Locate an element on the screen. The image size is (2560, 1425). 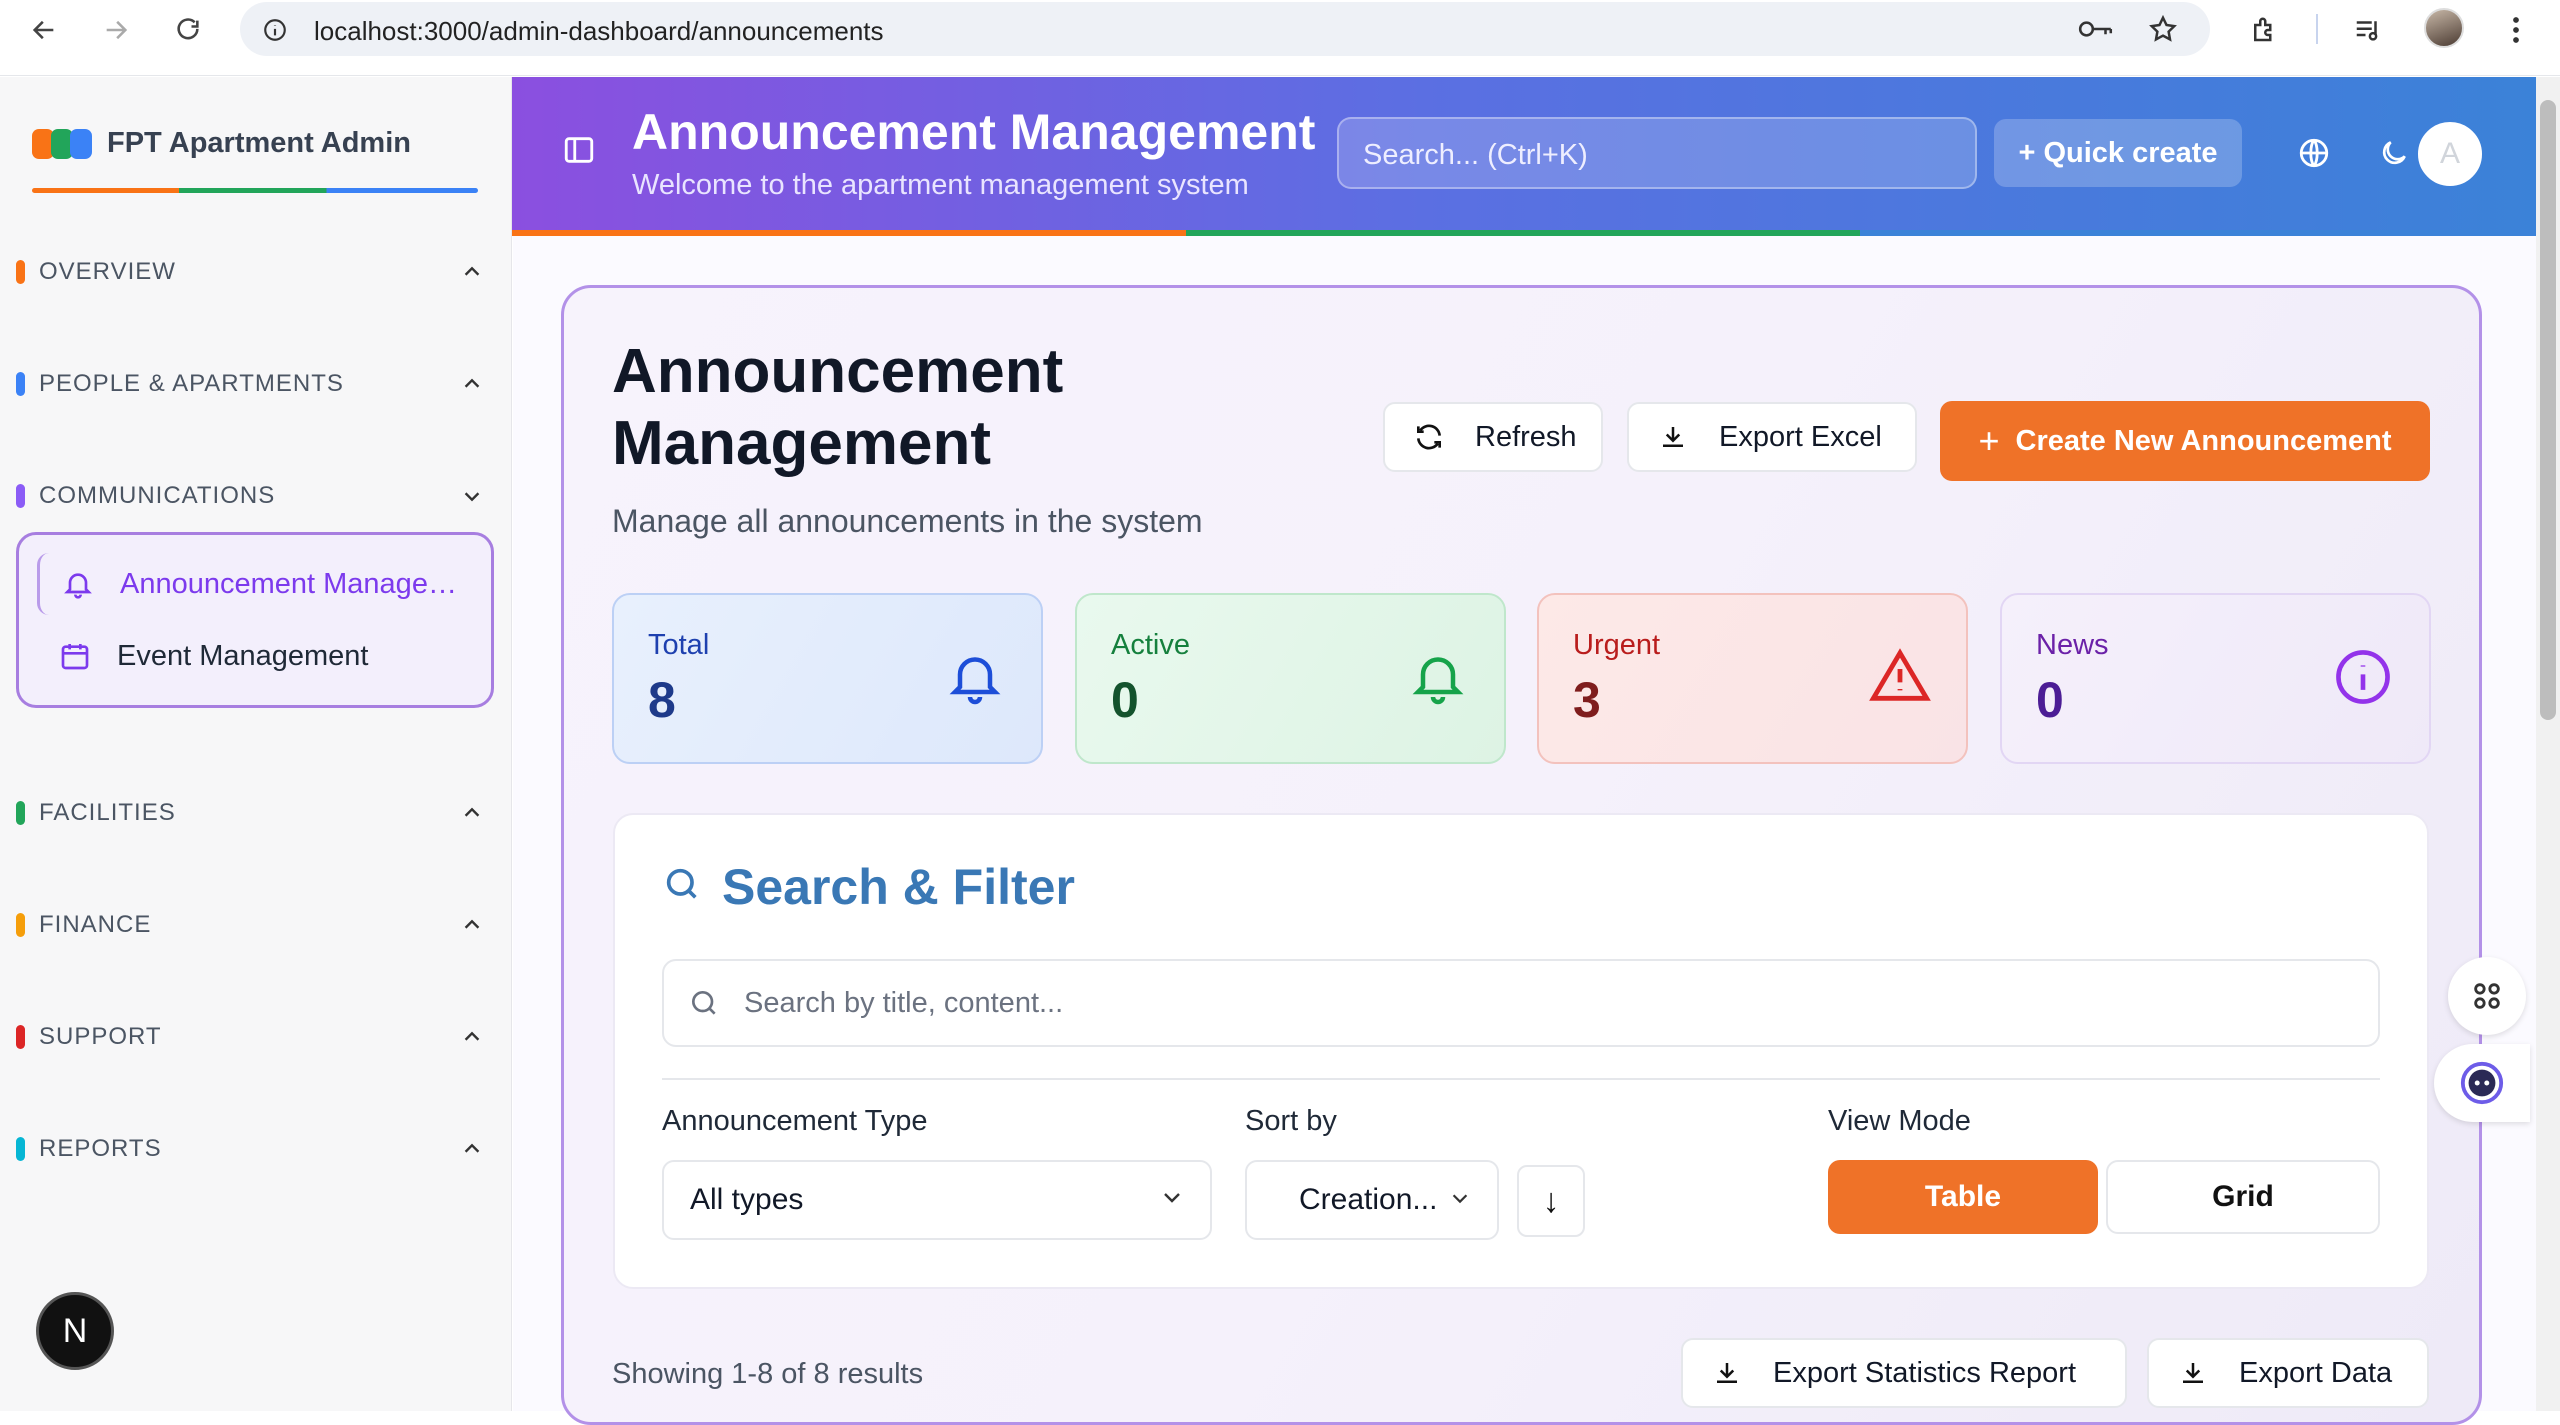
sidebar-toggle-icon is located at coordinates (579, 152).